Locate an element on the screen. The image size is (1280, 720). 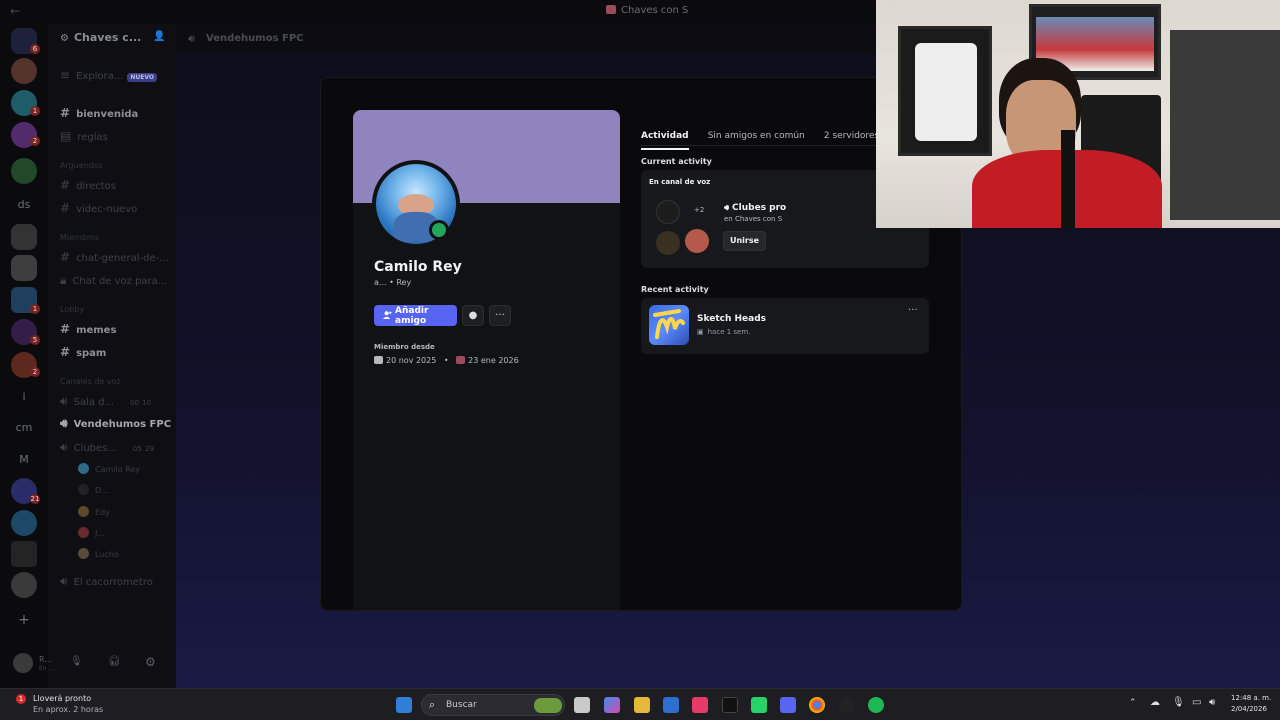
category-header: Miembros is located at coordinates (79, 237).